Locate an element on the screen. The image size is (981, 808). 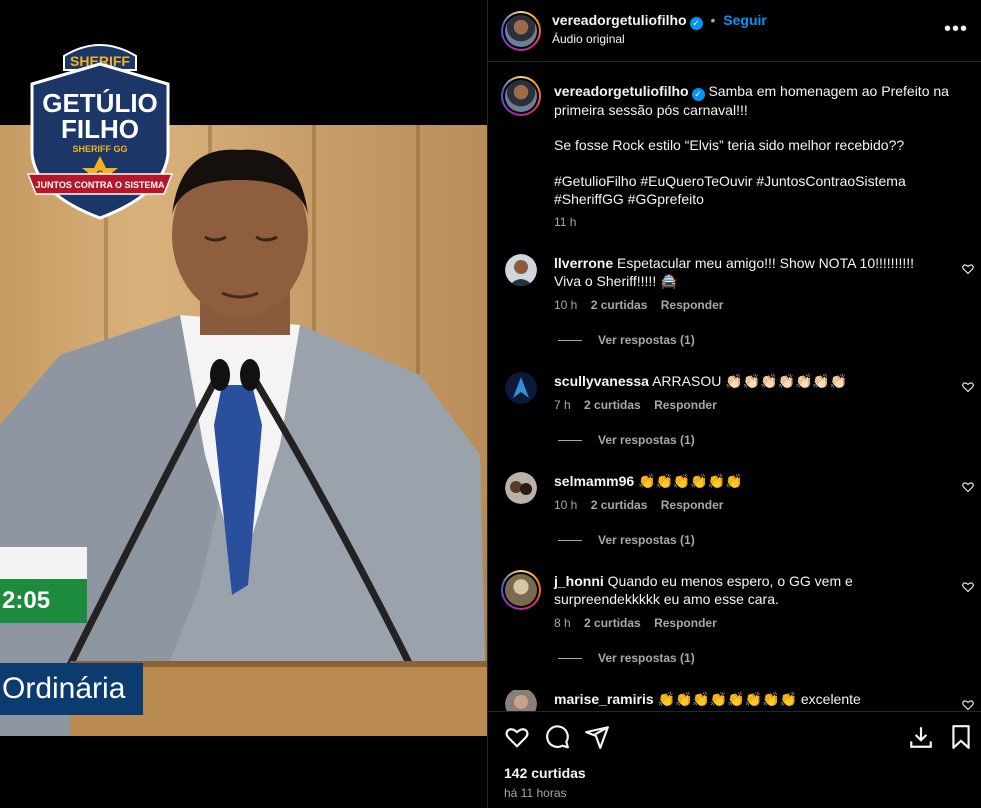
post-actions: 142 curtidas há 11 horas is located at coordinates (734, 759).